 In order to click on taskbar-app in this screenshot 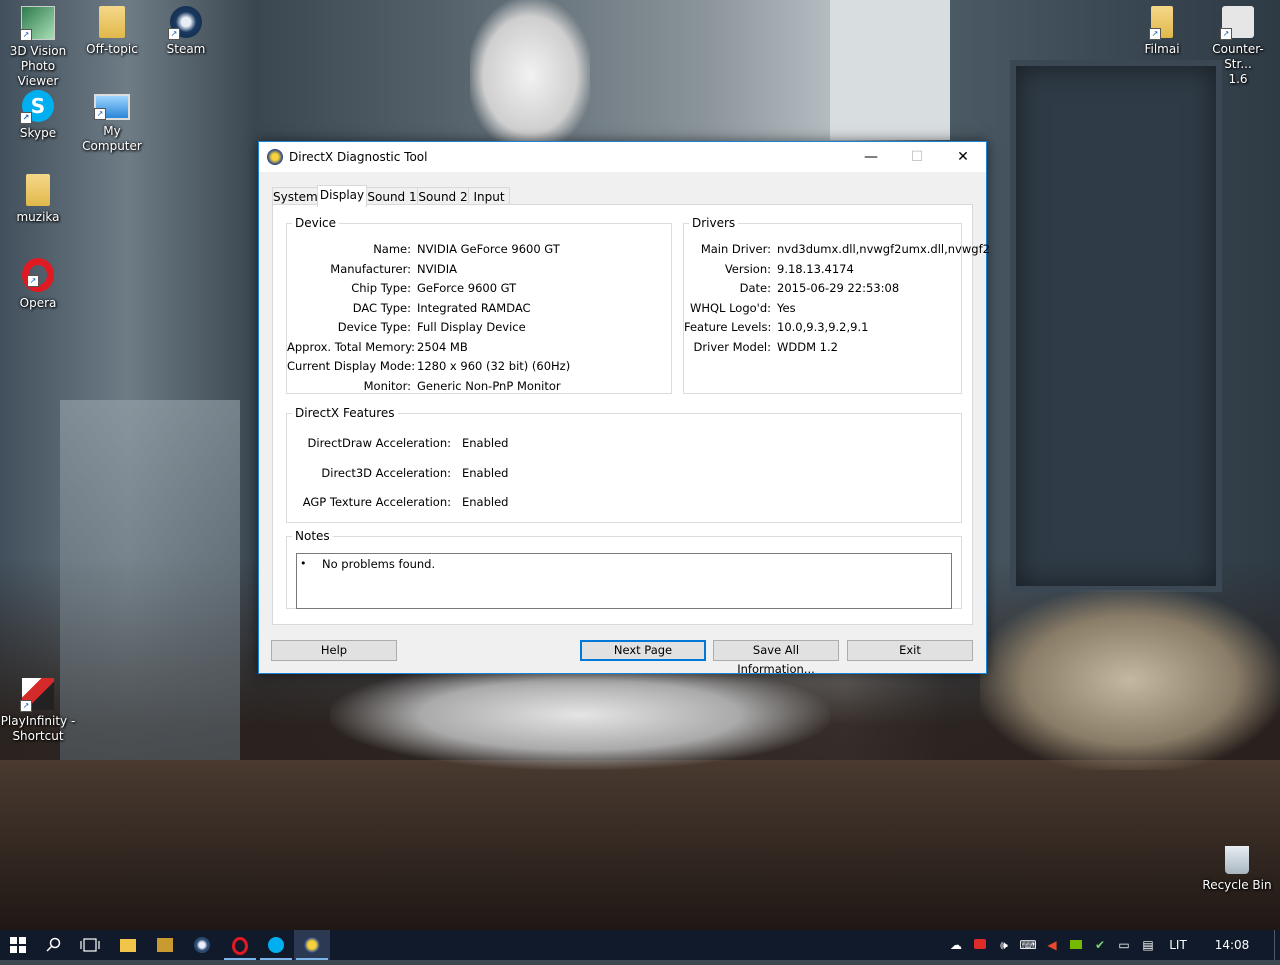, I will do `click(165, 945)`.